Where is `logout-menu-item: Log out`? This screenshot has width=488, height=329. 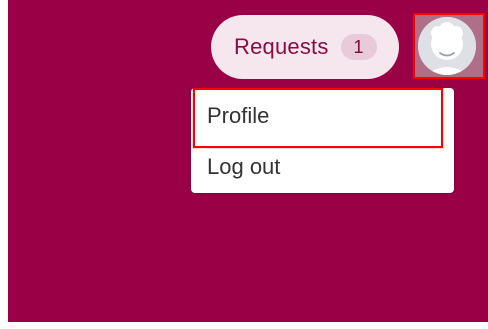 logout-menu-item: Log out is located at coordinates (322, 167).